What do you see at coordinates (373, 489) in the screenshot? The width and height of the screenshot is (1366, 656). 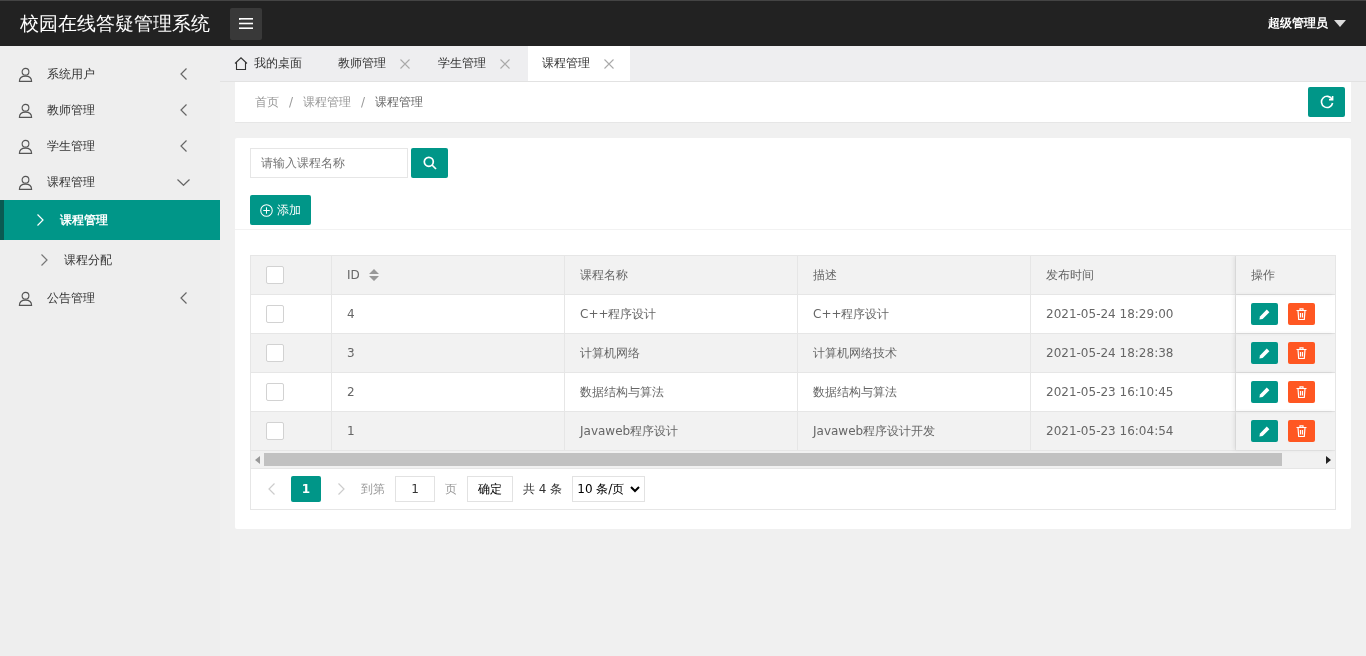 I see `goto-label: 到第` at bounding box center [373, 489].